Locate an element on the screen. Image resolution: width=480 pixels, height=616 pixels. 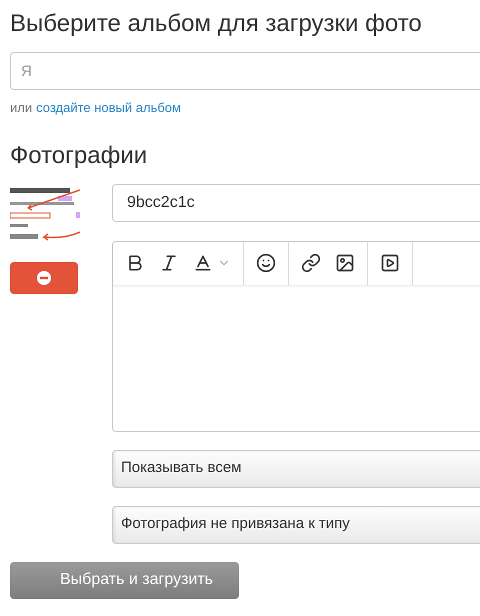
image-button is located at coordinates (345, 263).